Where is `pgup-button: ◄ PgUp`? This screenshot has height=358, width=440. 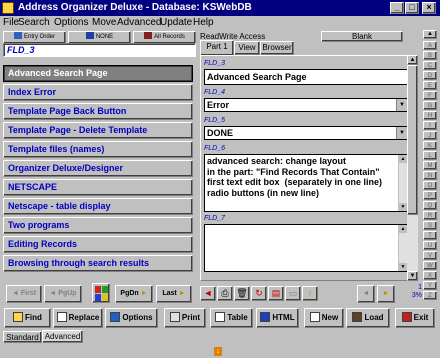
pgup-button: ◄ PgUp is located at coordinates (63, 294).